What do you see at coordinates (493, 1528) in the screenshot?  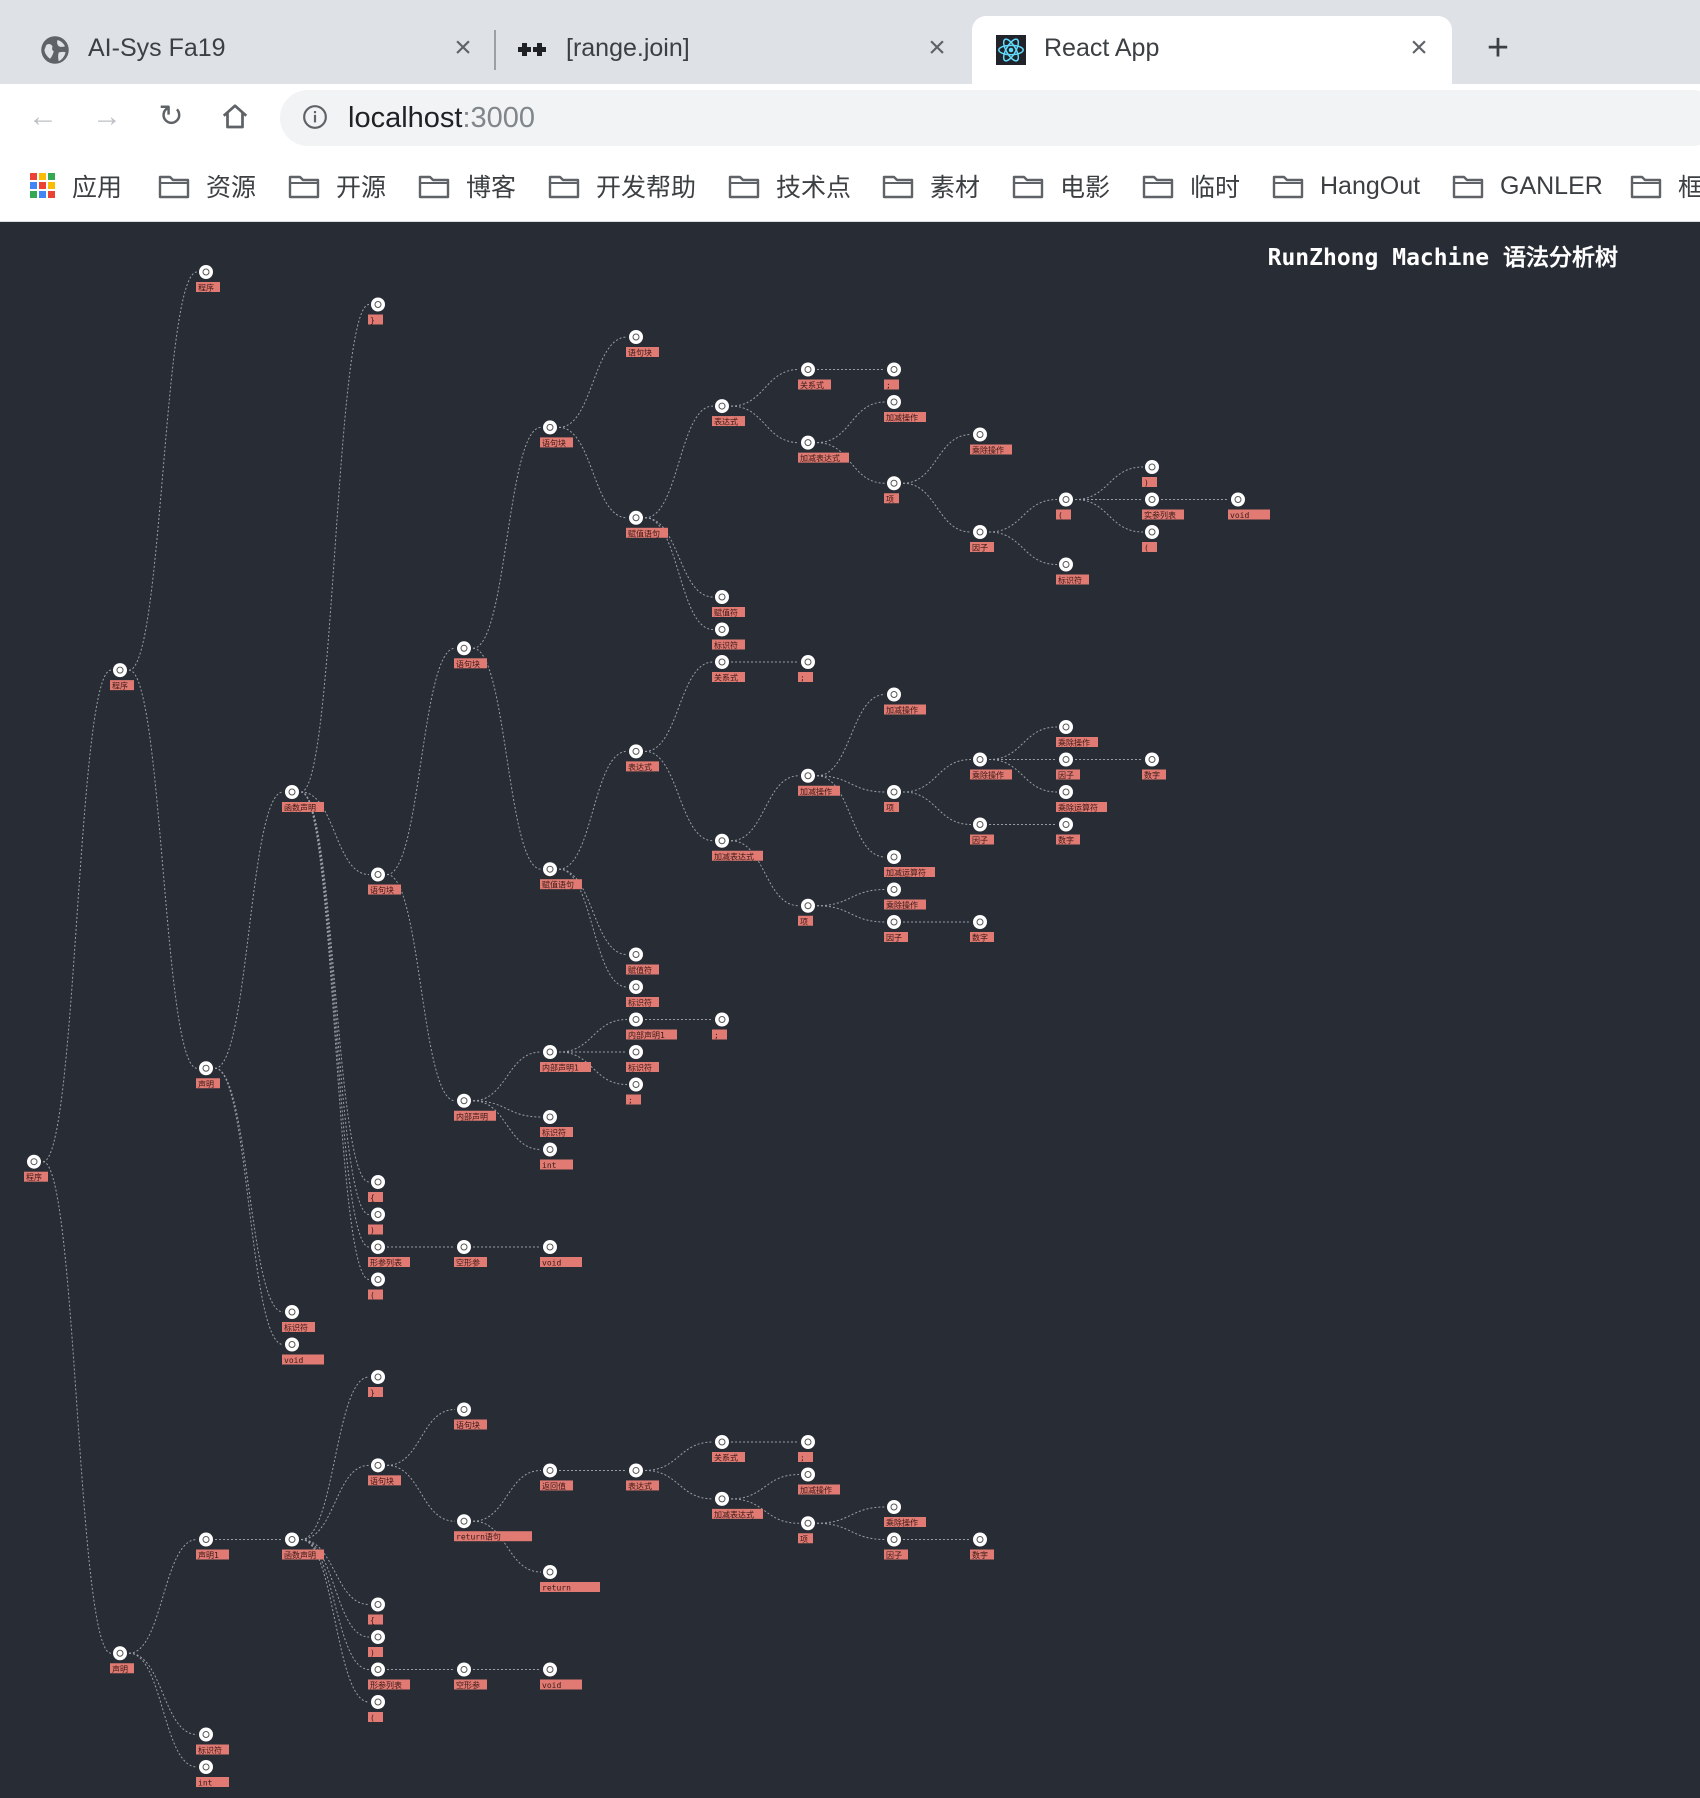 I see `tree-node: return语句` at bounding box center [493, 1528].